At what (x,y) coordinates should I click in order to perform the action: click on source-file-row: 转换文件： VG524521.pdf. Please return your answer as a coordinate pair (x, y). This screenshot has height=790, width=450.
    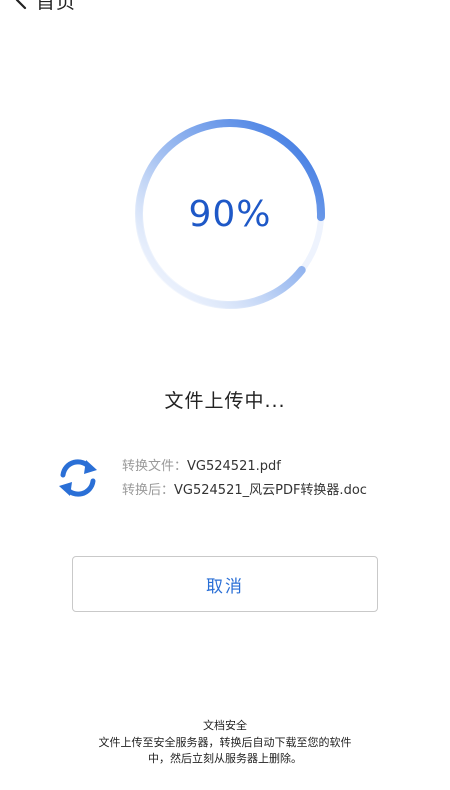
    Looking at the image, I should click on (244, 466).